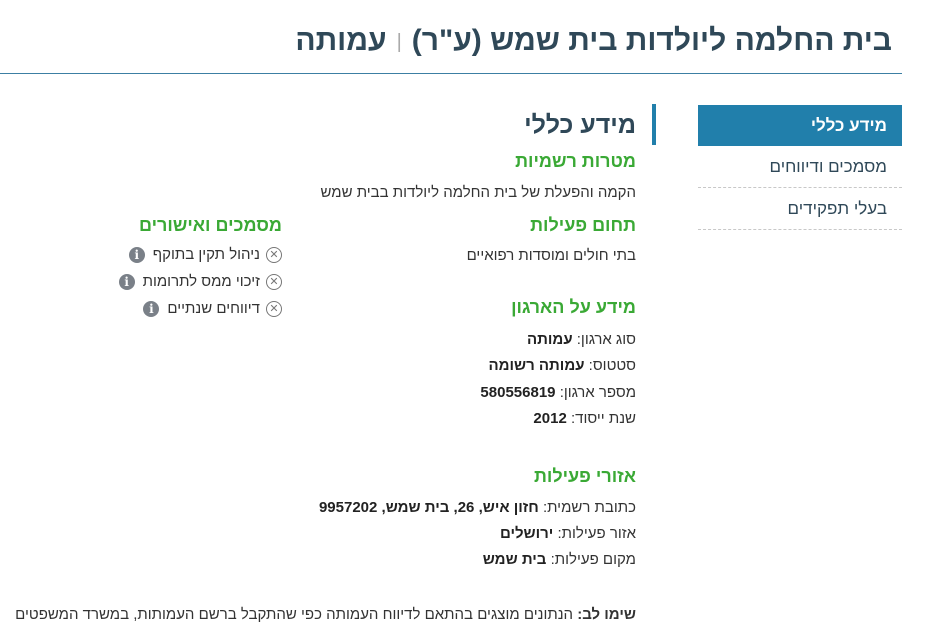  I want to click on goals-heading: מטרות רשמיות, so click(575, 161).